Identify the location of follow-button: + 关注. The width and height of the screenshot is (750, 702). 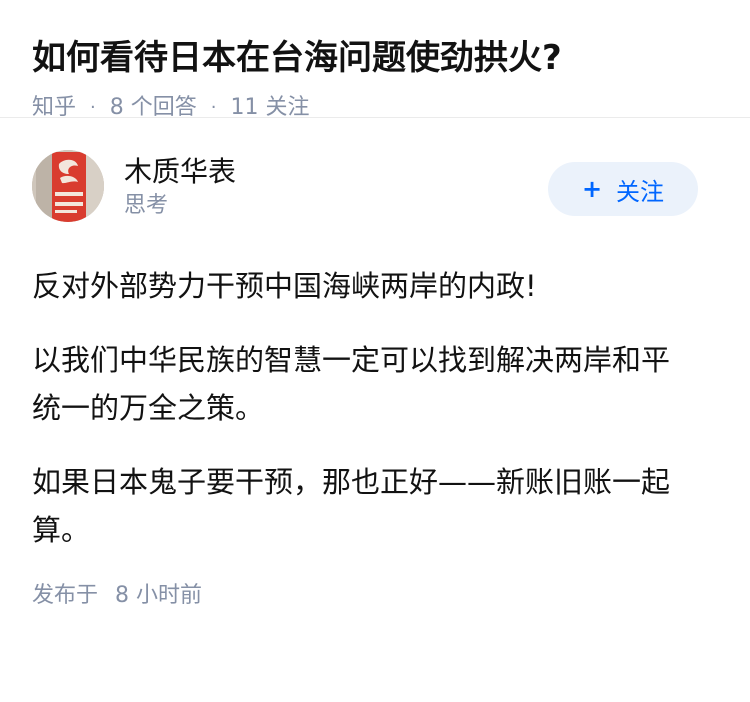
(623, 189).